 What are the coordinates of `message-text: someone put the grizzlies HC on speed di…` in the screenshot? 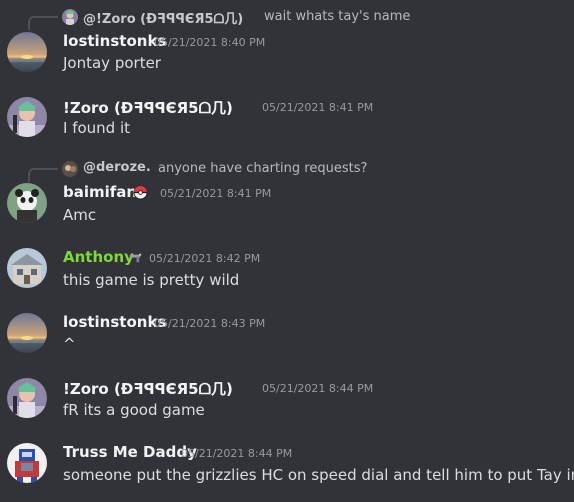 It's located at (318, 475).